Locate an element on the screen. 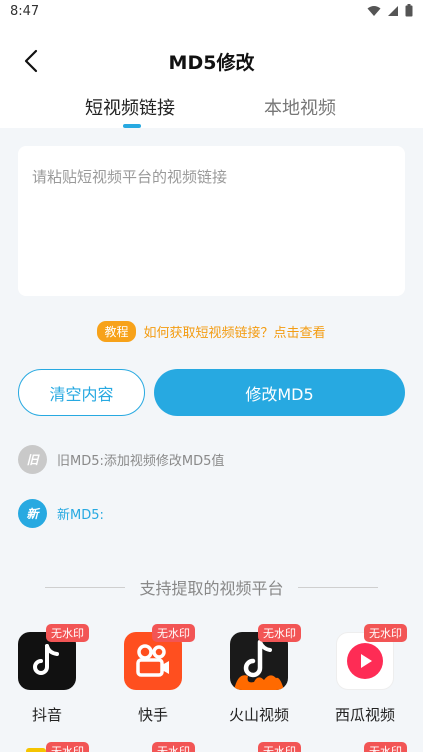  status-icons is located at coordinates (390, 10).